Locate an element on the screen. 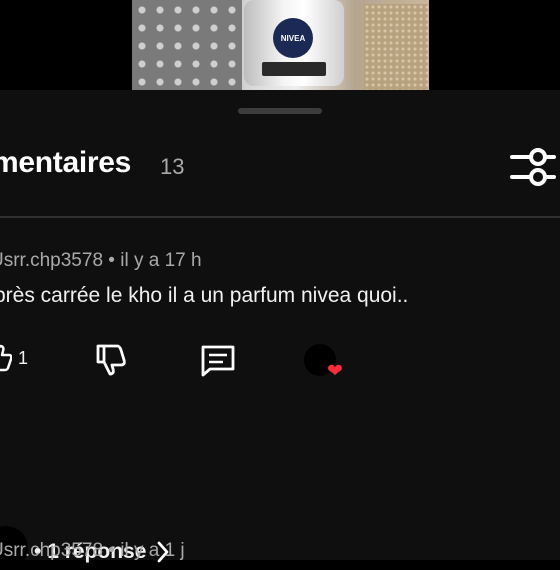 The width and height of the screenshot is (560, 570). comment-time: il y a 1 j is located at coordinates (152, 550).